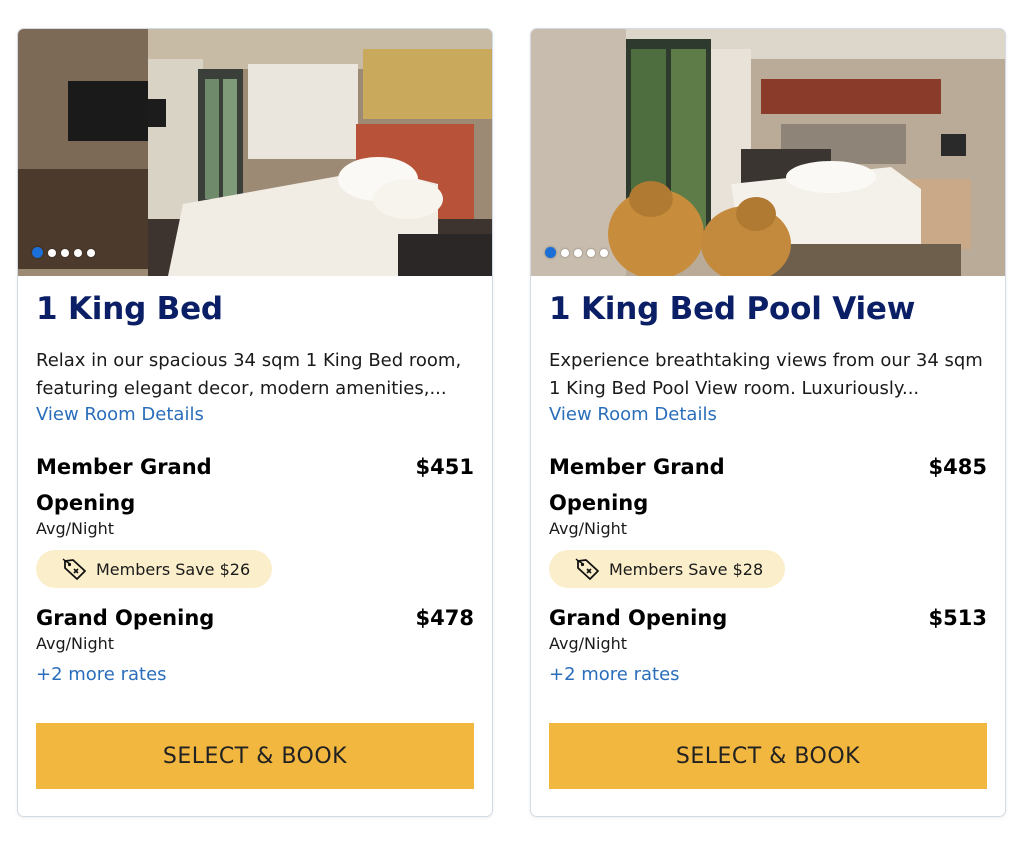 Image resolution: width=1024 pixels, height=842 pixels. What do you see at coordinates (686, 569) in the screenshot?
I see `badge-text: Members Save $28` at bounding box center [686, 569].